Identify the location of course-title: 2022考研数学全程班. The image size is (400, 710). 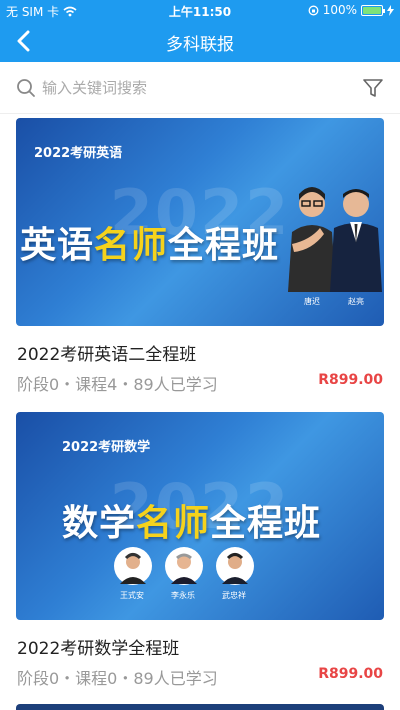
(98, 646).